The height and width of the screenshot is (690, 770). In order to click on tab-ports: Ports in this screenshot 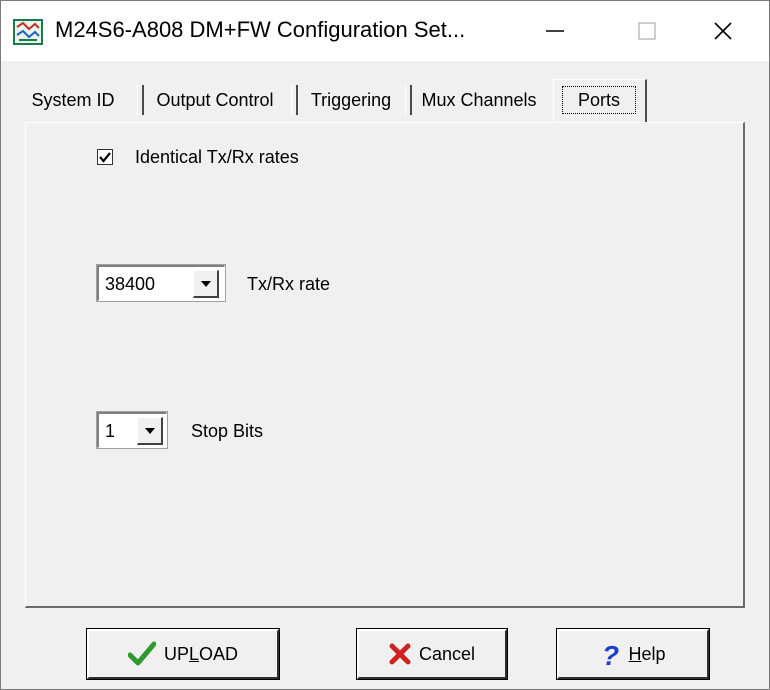, I will do `click(600, 101)`.